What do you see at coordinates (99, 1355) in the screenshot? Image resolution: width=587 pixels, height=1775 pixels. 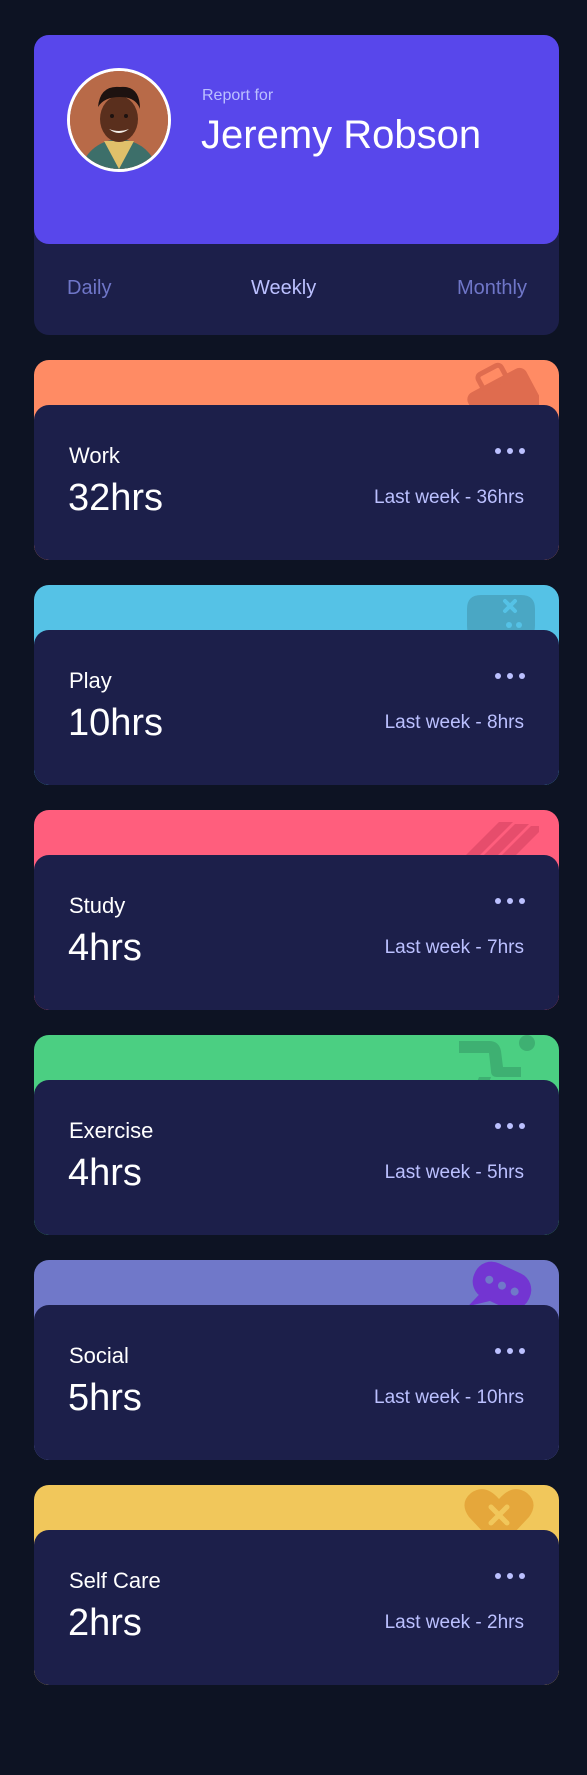 I see `activity-title: Social` at bounding box center [99, 1355].